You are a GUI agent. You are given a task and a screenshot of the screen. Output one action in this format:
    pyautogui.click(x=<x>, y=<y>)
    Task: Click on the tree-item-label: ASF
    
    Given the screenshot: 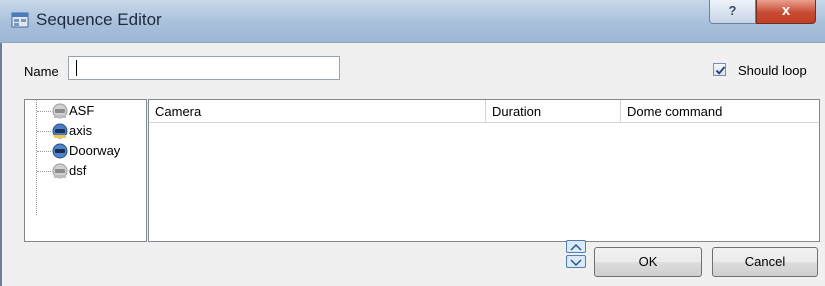 What is the action you would take?
    pyautogui.click(x=82, y=110)
    